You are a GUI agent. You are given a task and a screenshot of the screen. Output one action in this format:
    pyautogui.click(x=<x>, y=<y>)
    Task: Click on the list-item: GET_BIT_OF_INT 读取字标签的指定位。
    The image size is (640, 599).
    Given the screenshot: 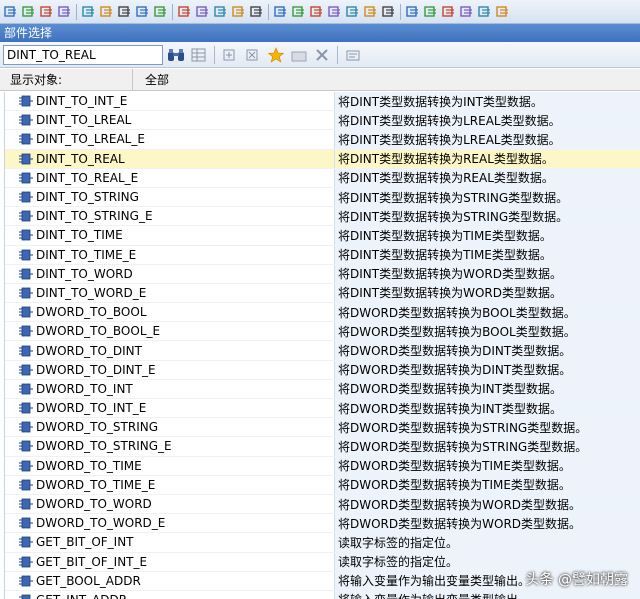 What is the action you would take?
    pyautogui.click(x=322, y=543)
    